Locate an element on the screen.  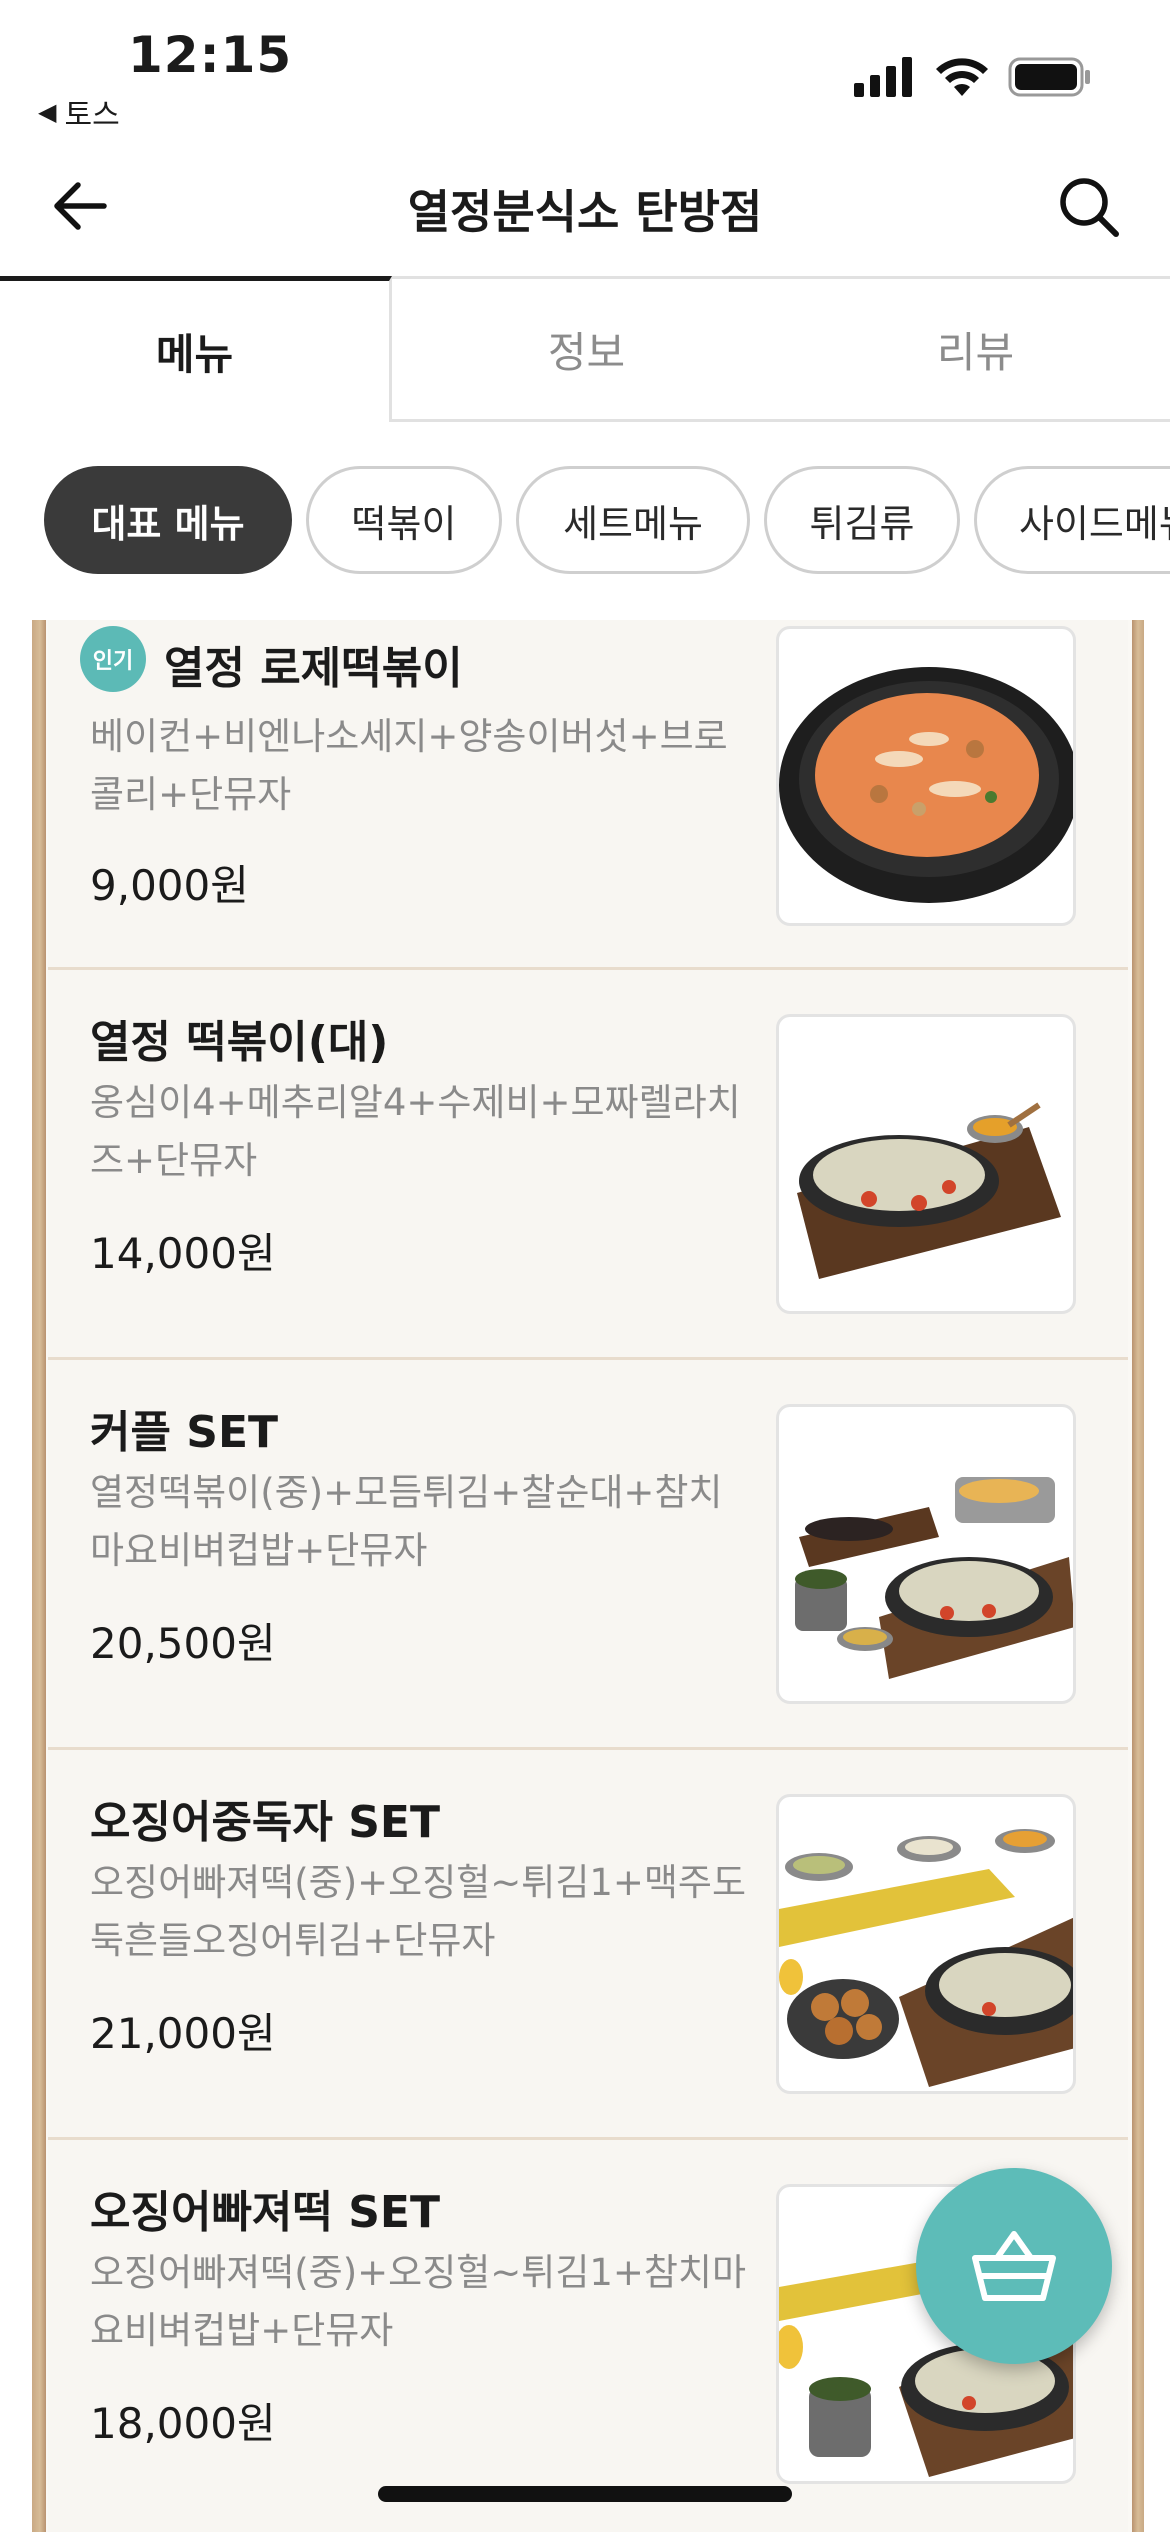
item-name: 오징어빠져떡 SET is located at coordinates (265, 2212).